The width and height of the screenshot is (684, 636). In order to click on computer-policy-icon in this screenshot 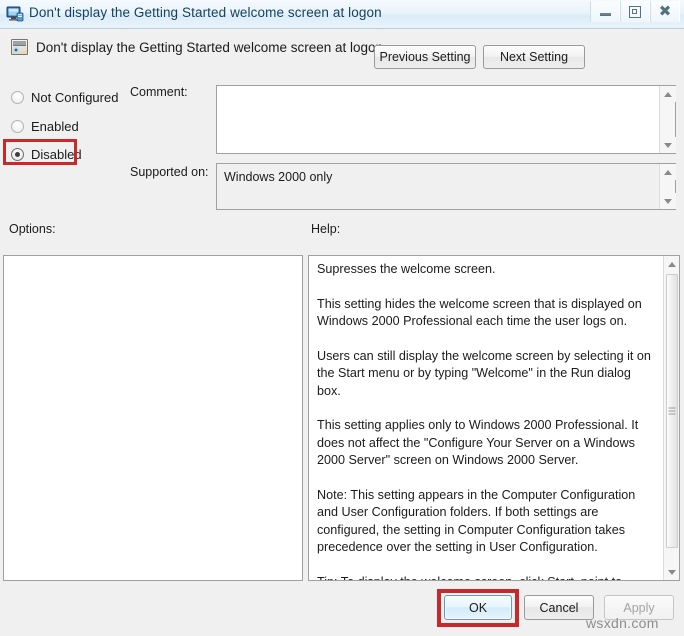, I will do `click(15, 14)`.